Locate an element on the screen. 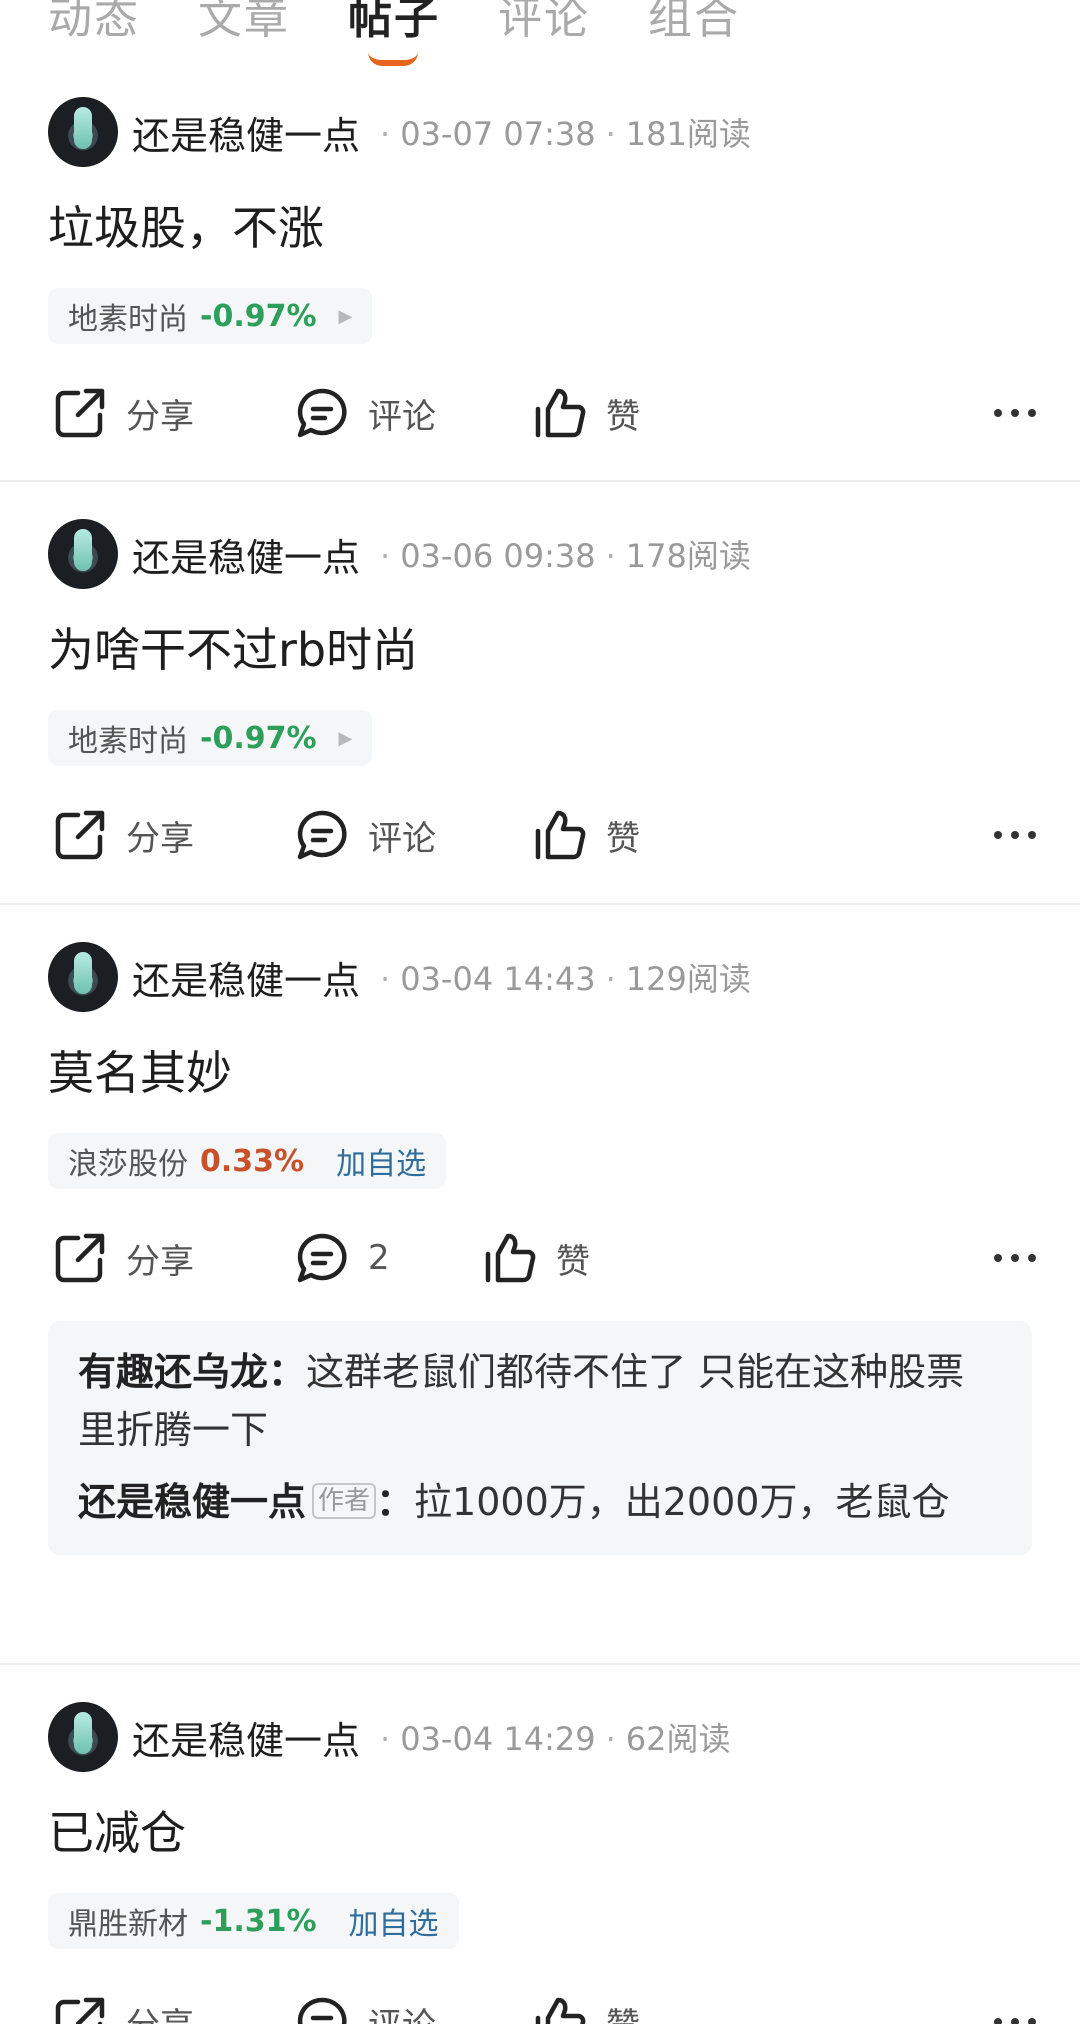 The image size is (1080, 2024). post-text: 莫名其妙 is located at coordinates (140, 1070).